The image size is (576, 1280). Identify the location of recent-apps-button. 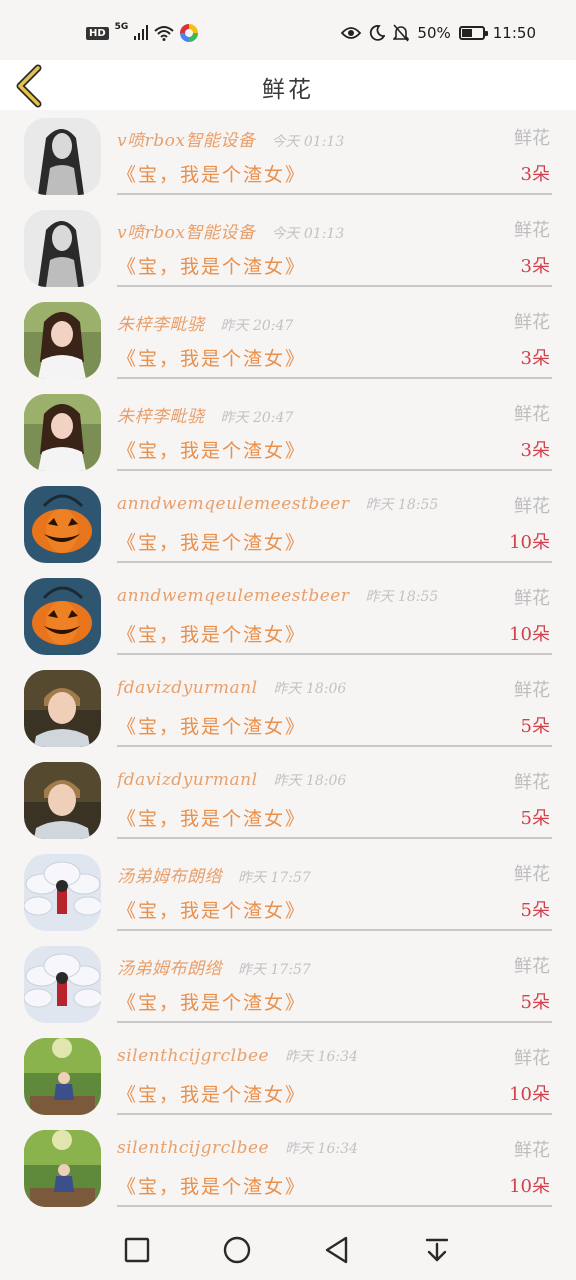
(137, 1250).